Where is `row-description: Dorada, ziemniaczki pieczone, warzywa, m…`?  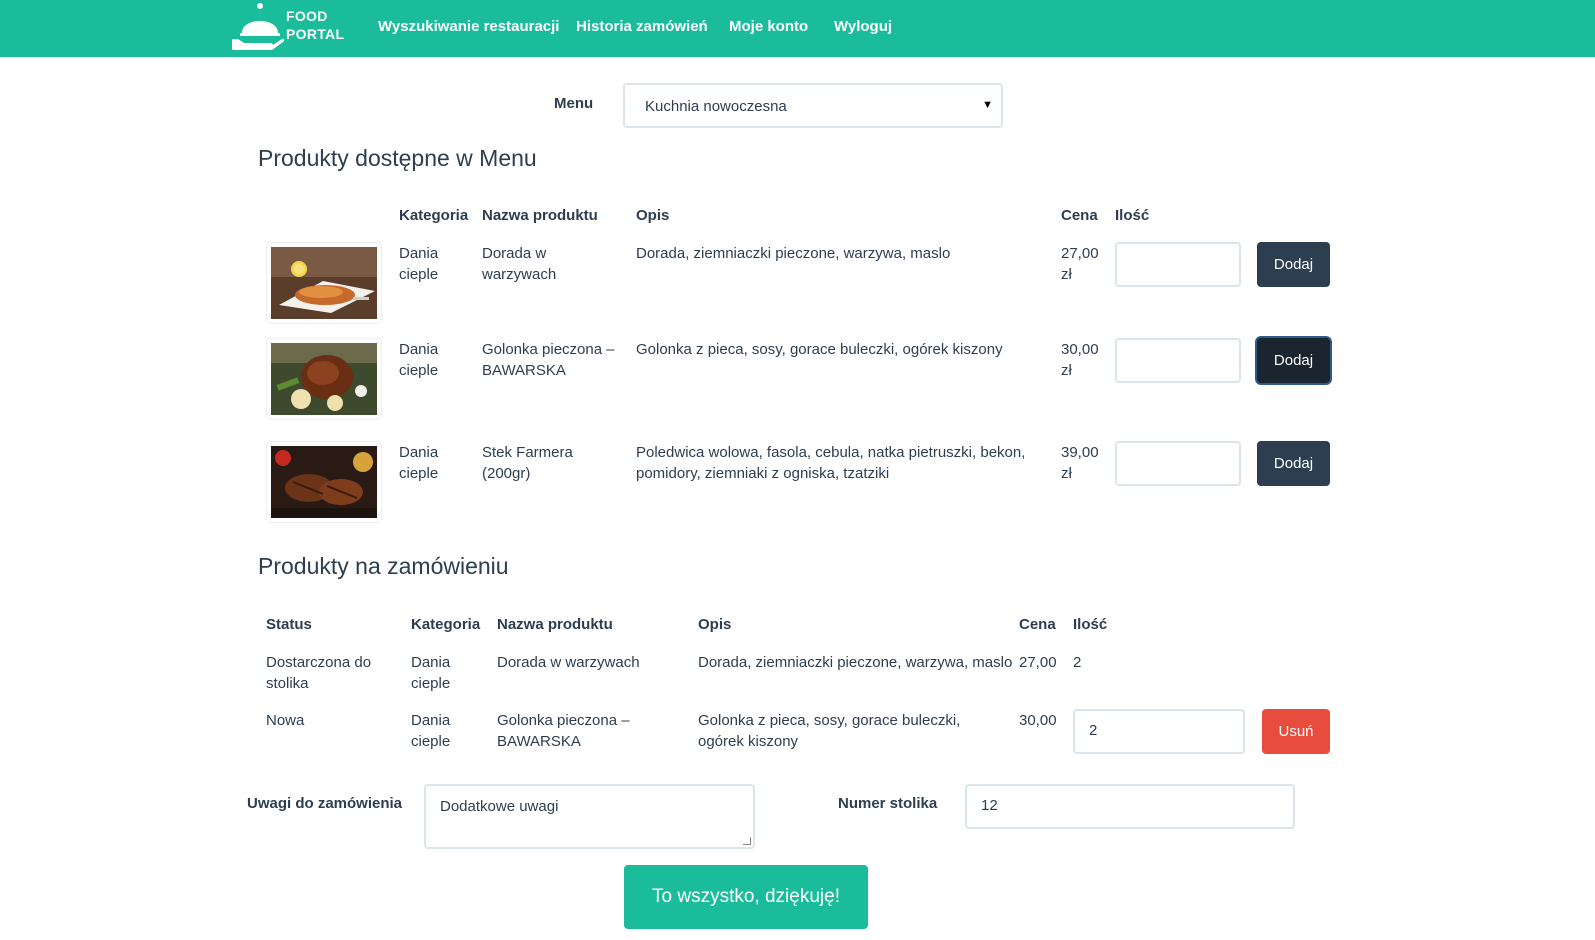
row-description: Dorada, ziemniaczki pieczone, warzywa, m… is located at coordinates (793, 253).